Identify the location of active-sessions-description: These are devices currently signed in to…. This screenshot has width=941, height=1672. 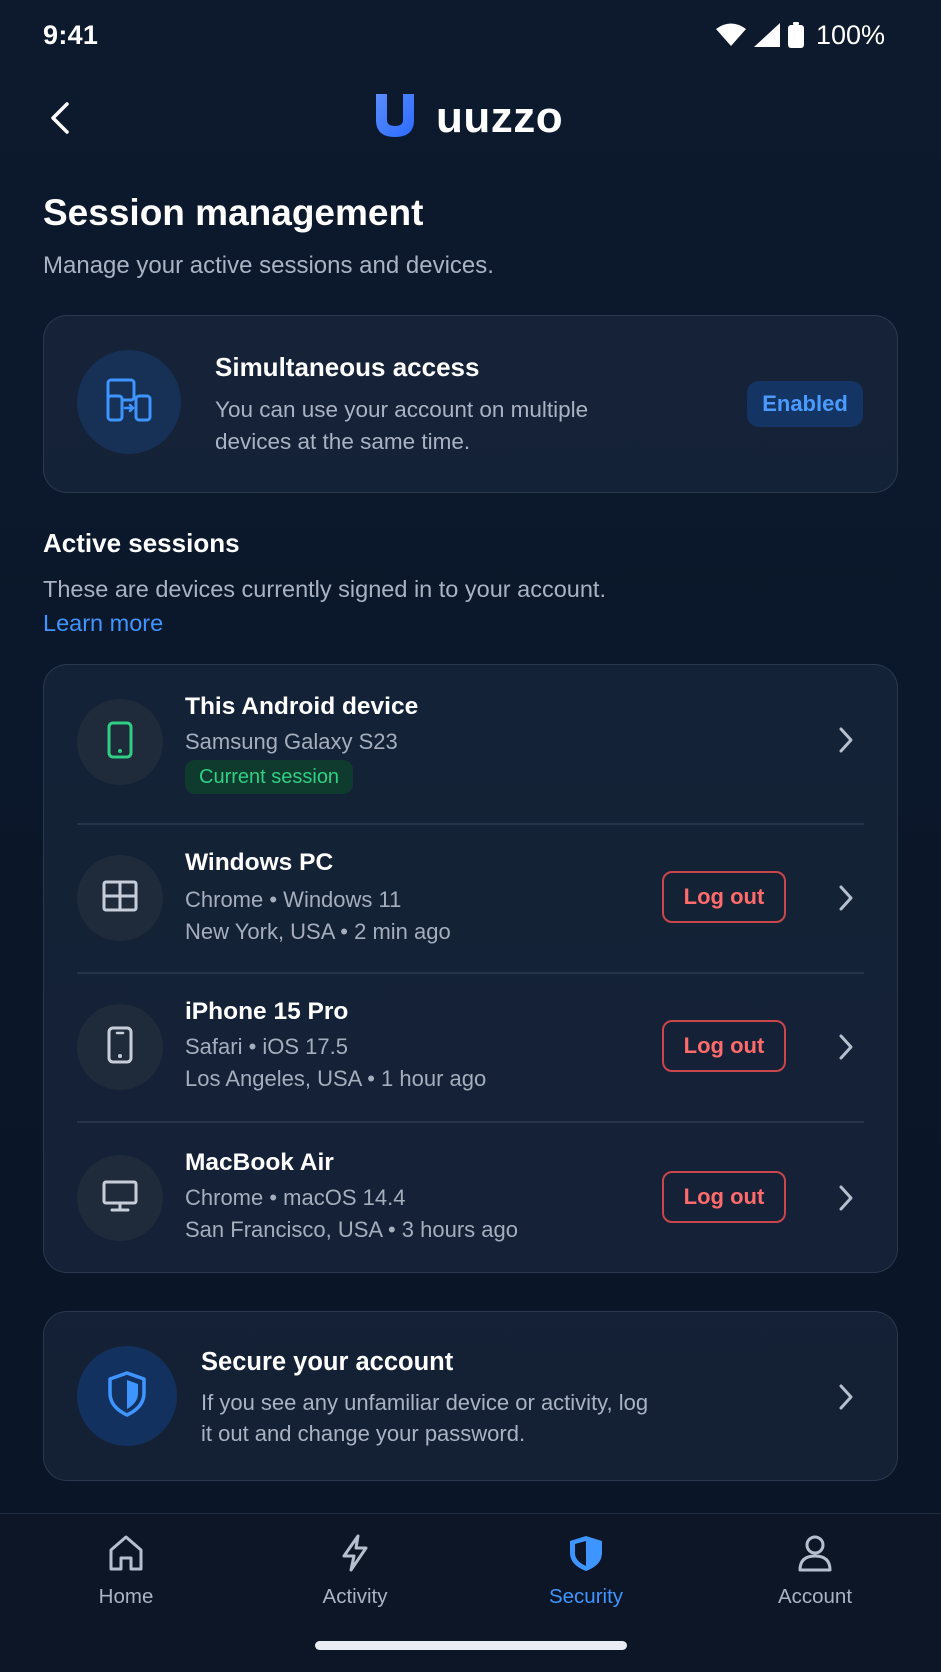
(324, 589).